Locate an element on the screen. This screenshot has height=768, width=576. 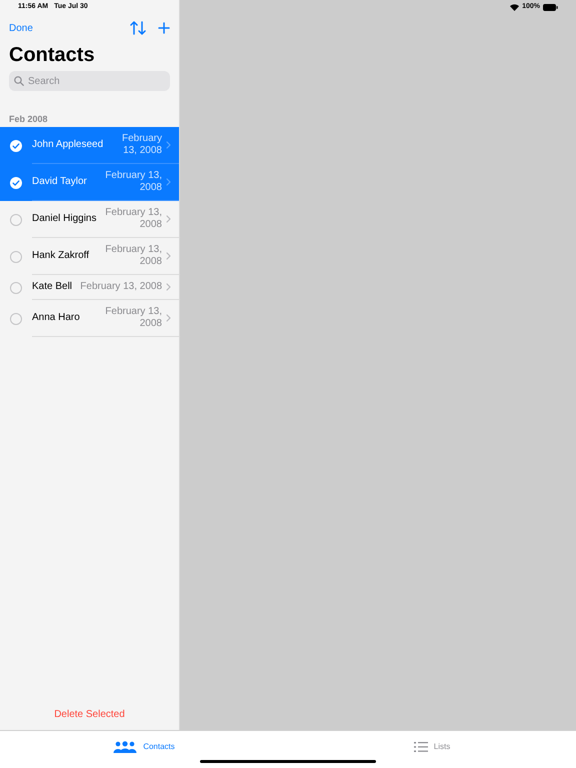
page-title: Contacts is located at coordinates (52, 55).